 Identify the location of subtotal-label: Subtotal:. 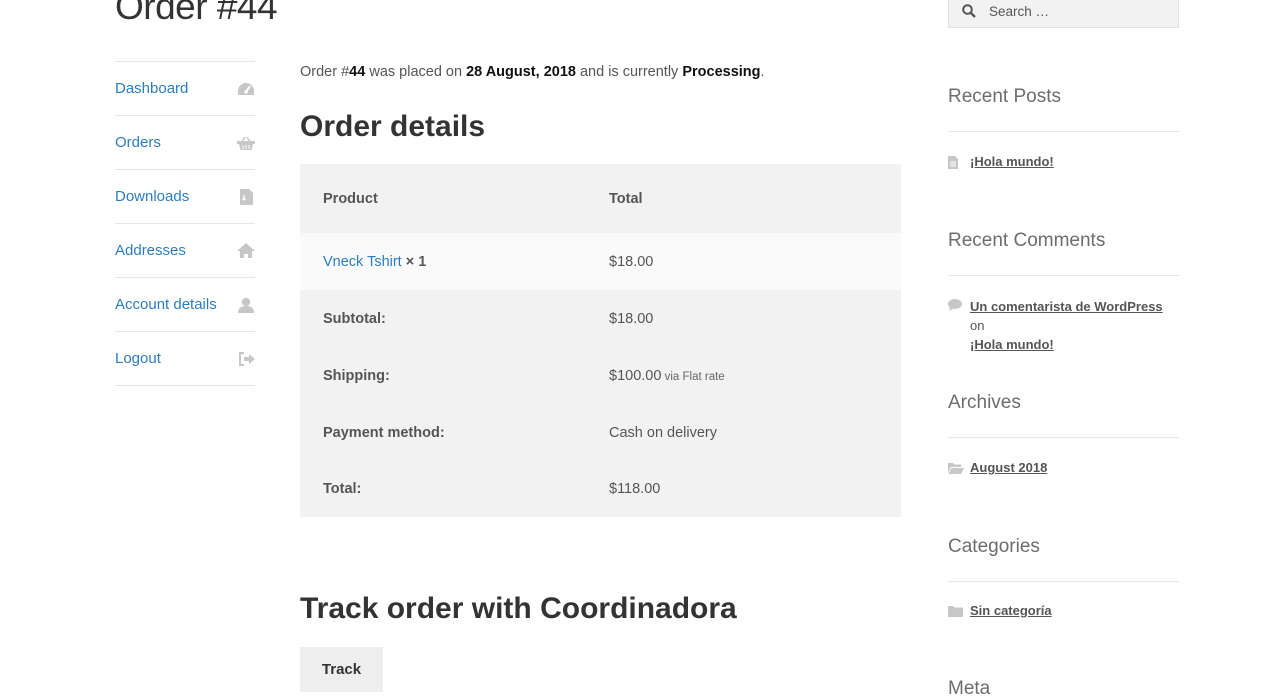
(354, 318).